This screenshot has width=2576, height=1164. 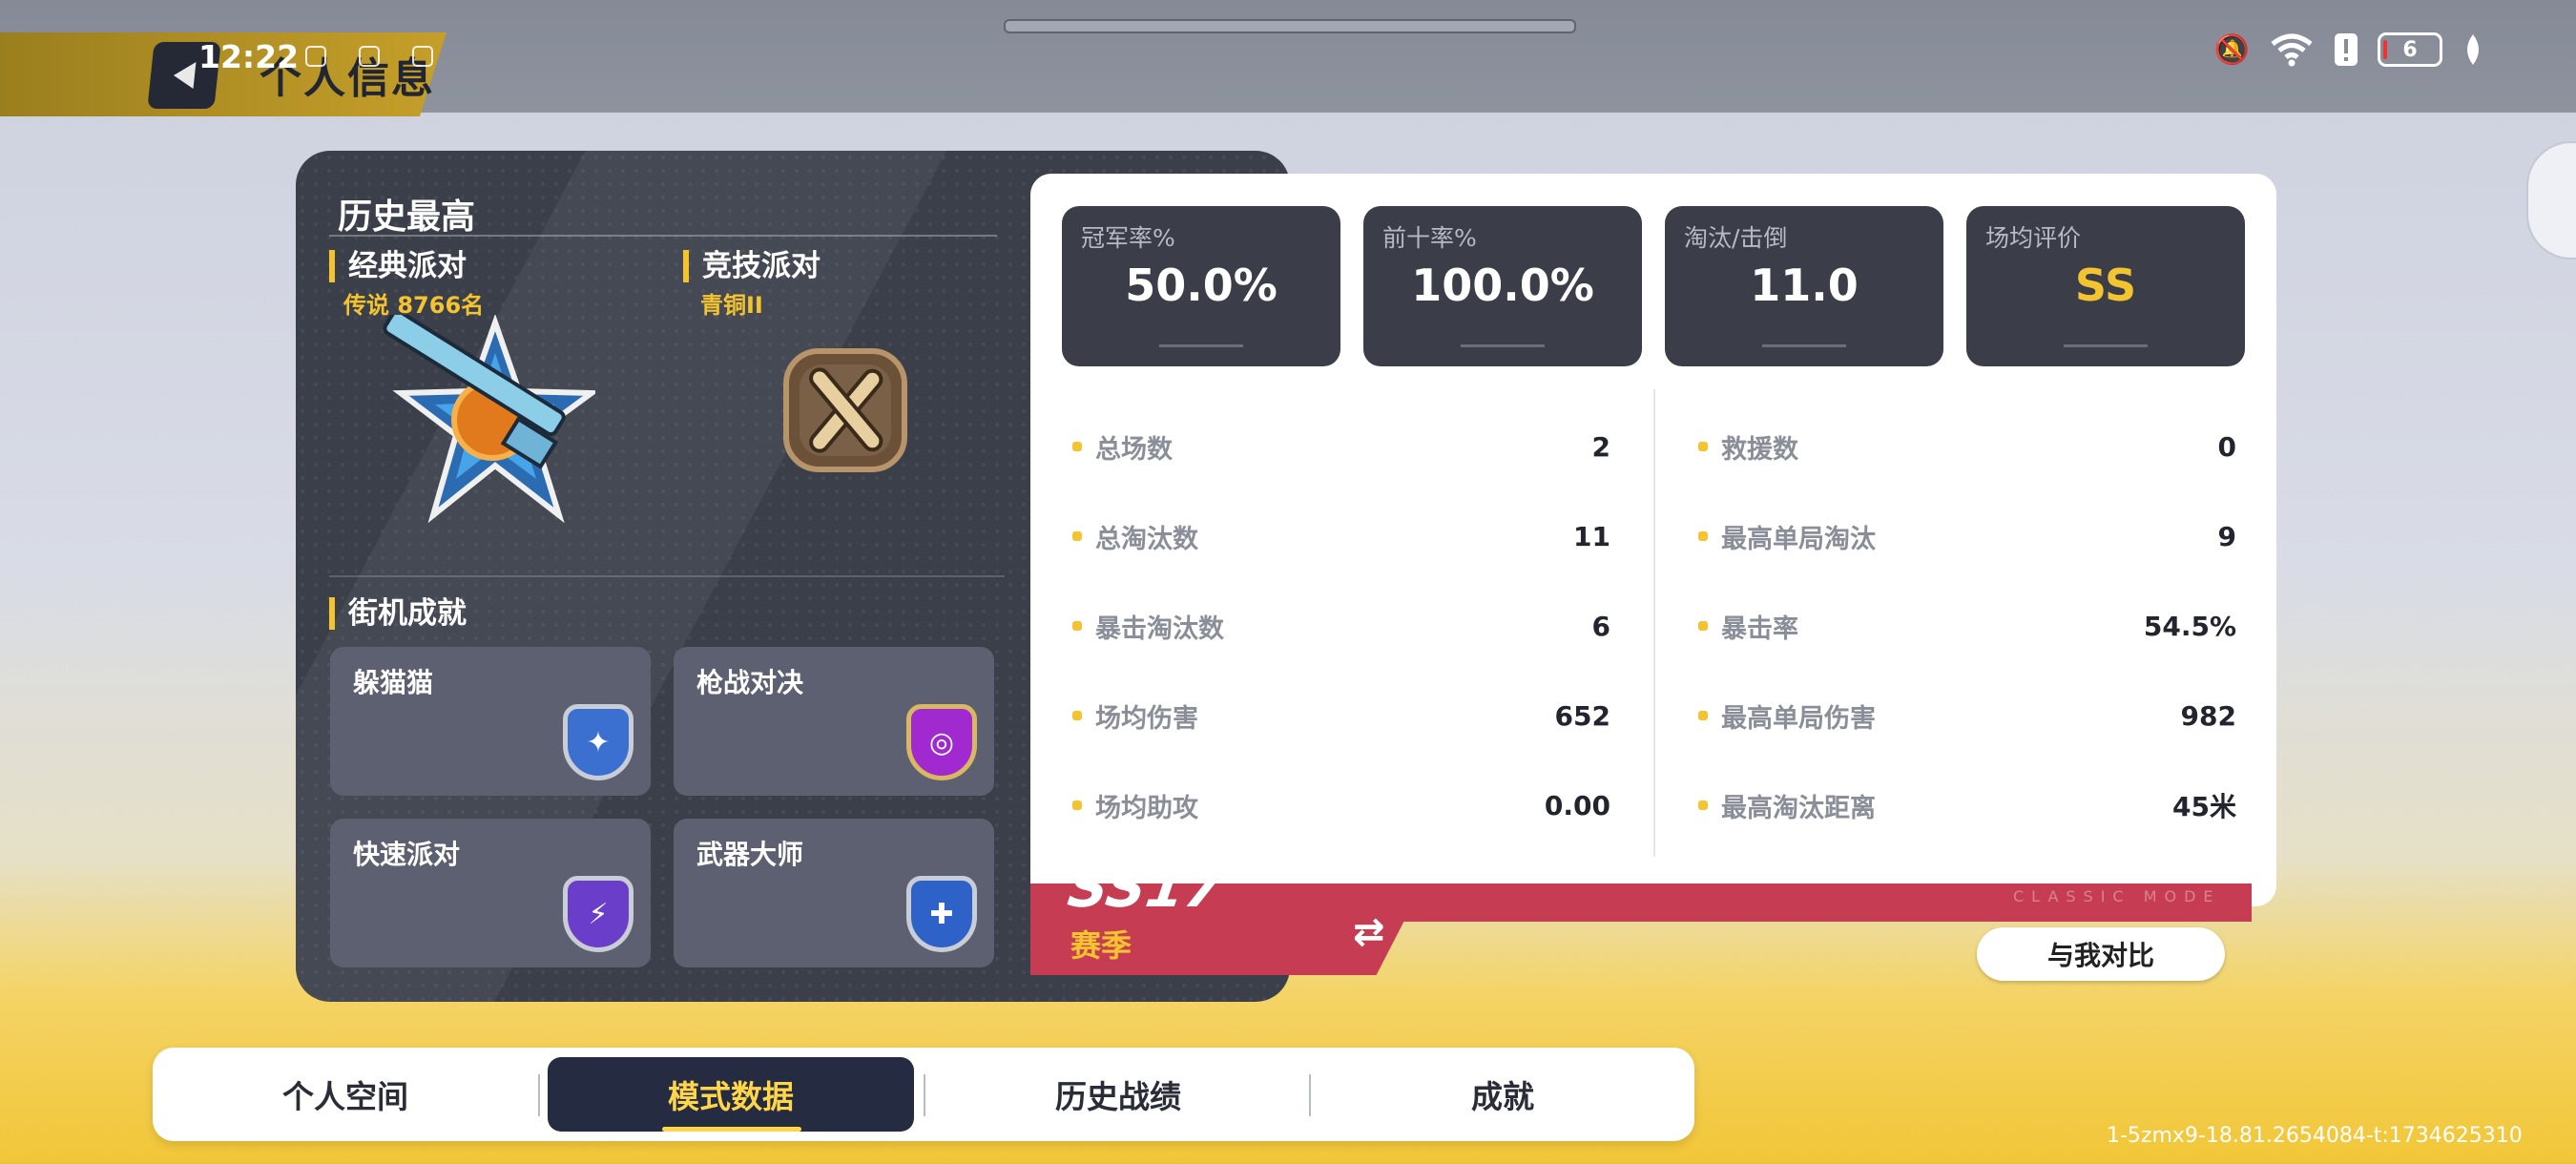 I want to click on stat-box-label: 前十率%, so click(x=1429, y=238).